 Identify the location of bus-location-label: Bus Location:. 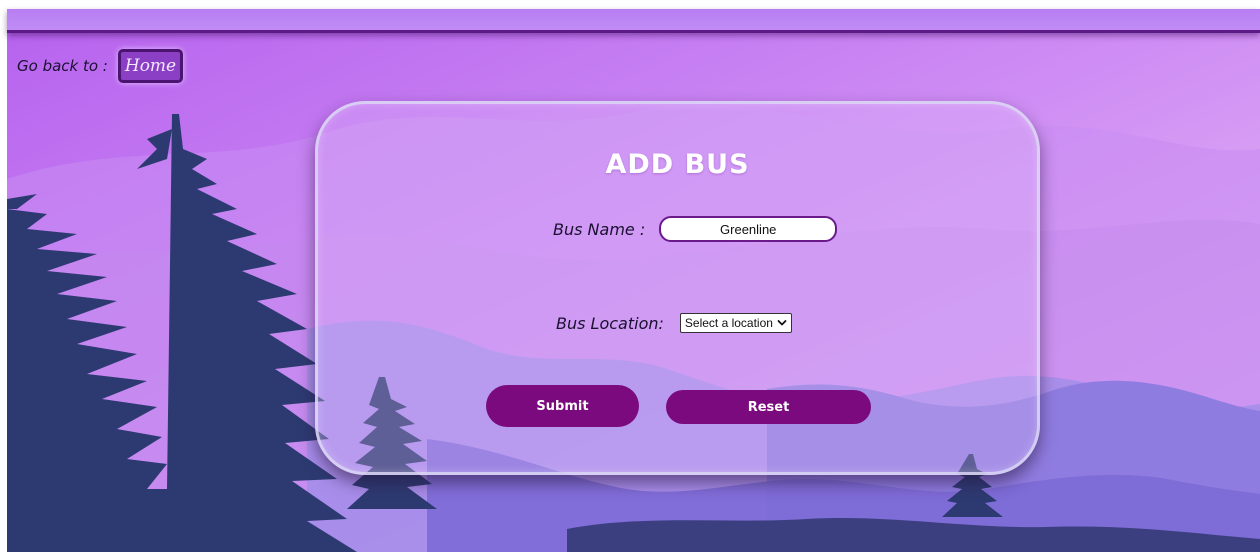
(610, 323).